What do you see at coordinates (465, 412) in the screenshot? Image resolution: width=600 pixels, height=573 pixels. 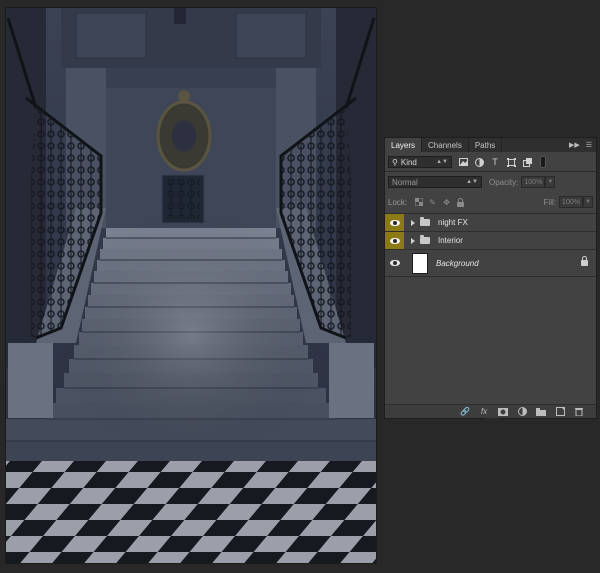 I see `link-layers-icon: 🔗` at bounding box center [465, 412].